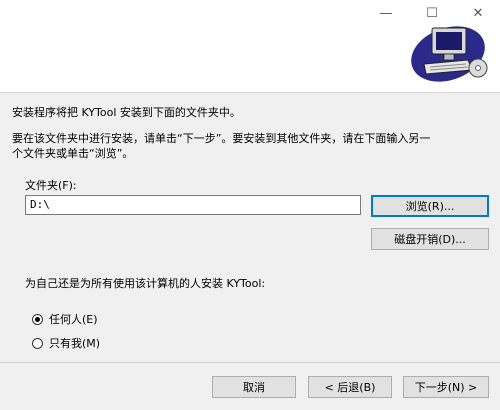 Image resolution: width=500 pixels, height=410 pixels. I want to click on radio-only-me: 只有我(M), so click(66, 343).